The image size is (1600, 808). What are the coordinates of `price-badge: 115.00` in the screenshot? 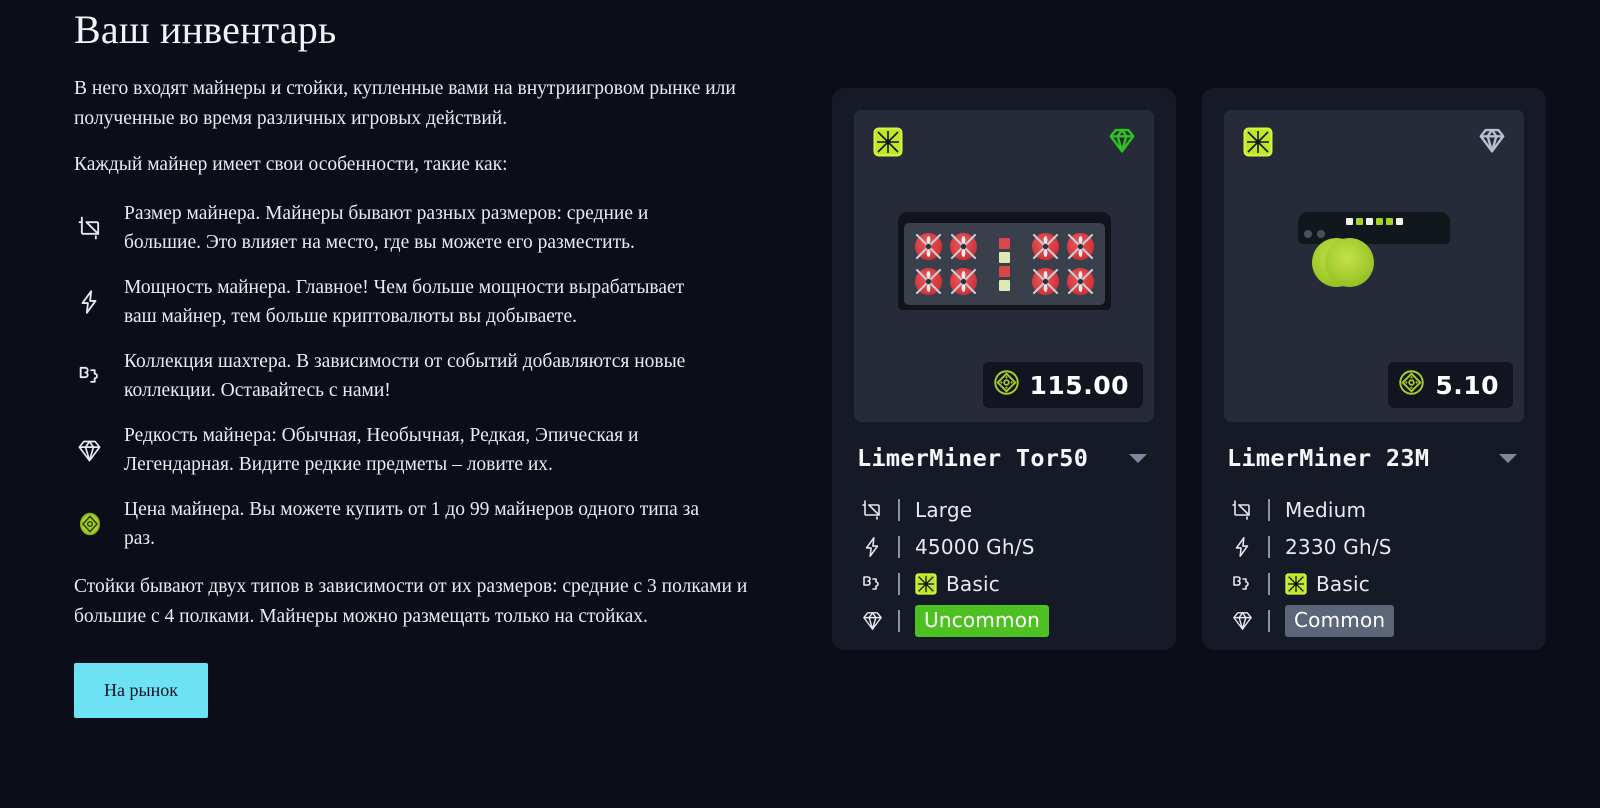 It's located at (1062, 385).